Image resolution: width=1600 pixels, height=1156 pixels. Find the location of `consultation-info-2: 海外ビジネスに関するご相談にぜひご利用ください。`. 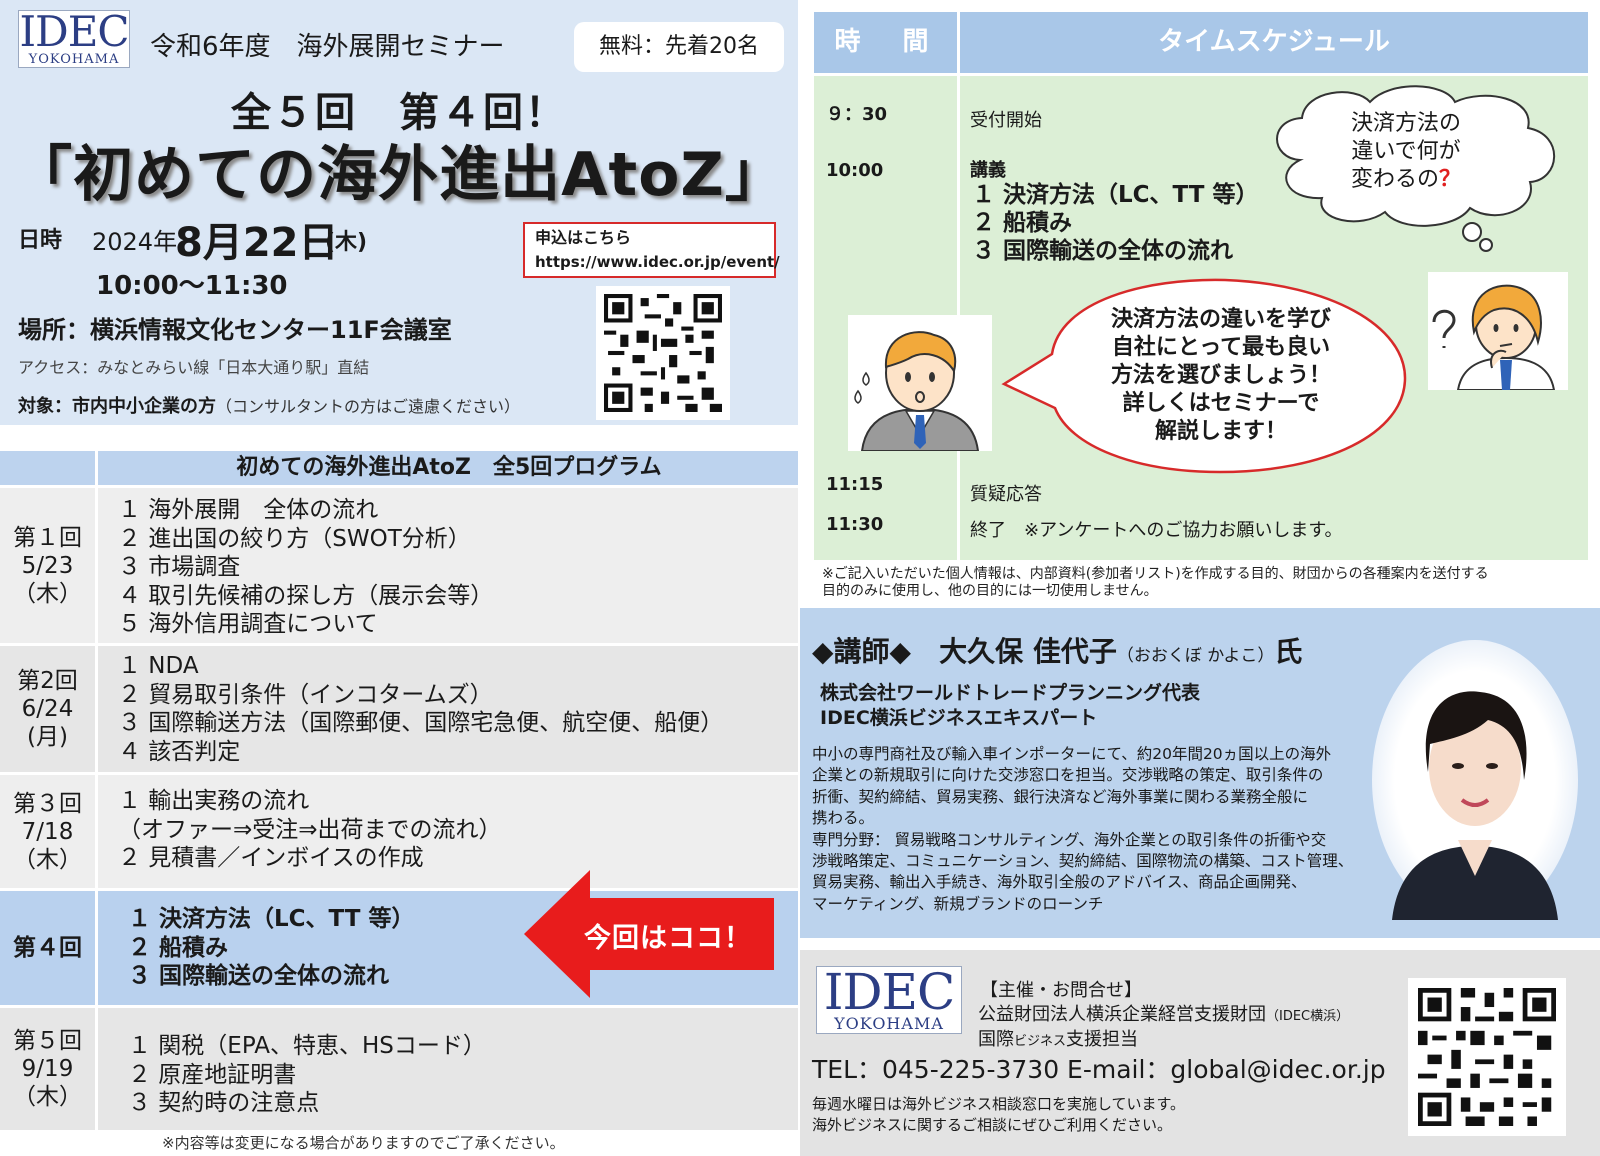

consultation-info-2: 海外ビジネスに関するご相談にぜひご利用ください。 is located at coordinates (992, 1125).